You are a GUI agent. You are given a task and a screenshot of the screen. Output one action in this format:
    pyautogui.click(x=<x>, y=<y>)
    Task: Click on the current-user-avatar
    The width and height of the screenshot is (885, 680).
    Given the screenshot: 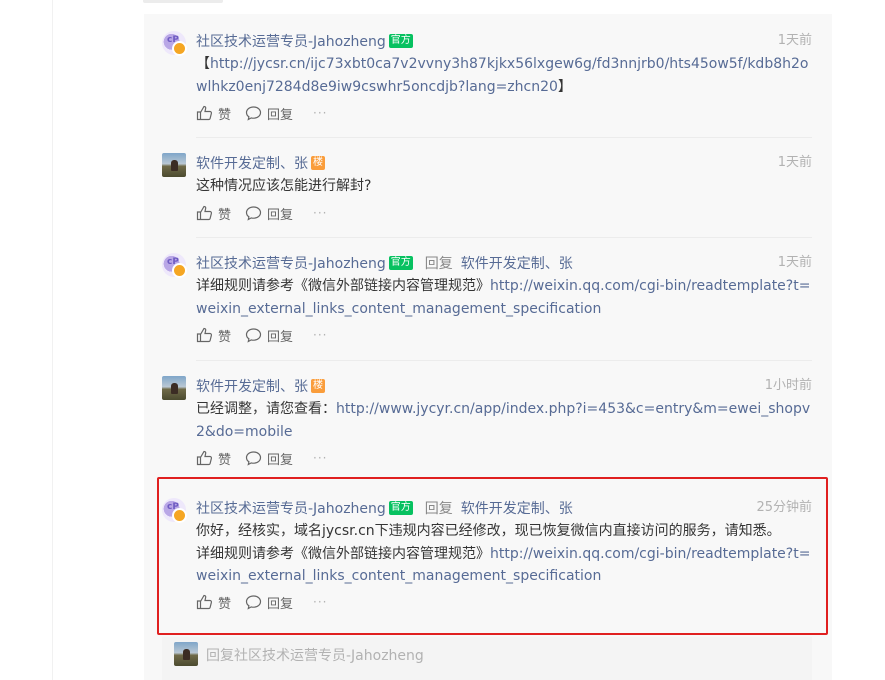 What is the action you would take?
    pyautogui.click(x=186, y=654)
    